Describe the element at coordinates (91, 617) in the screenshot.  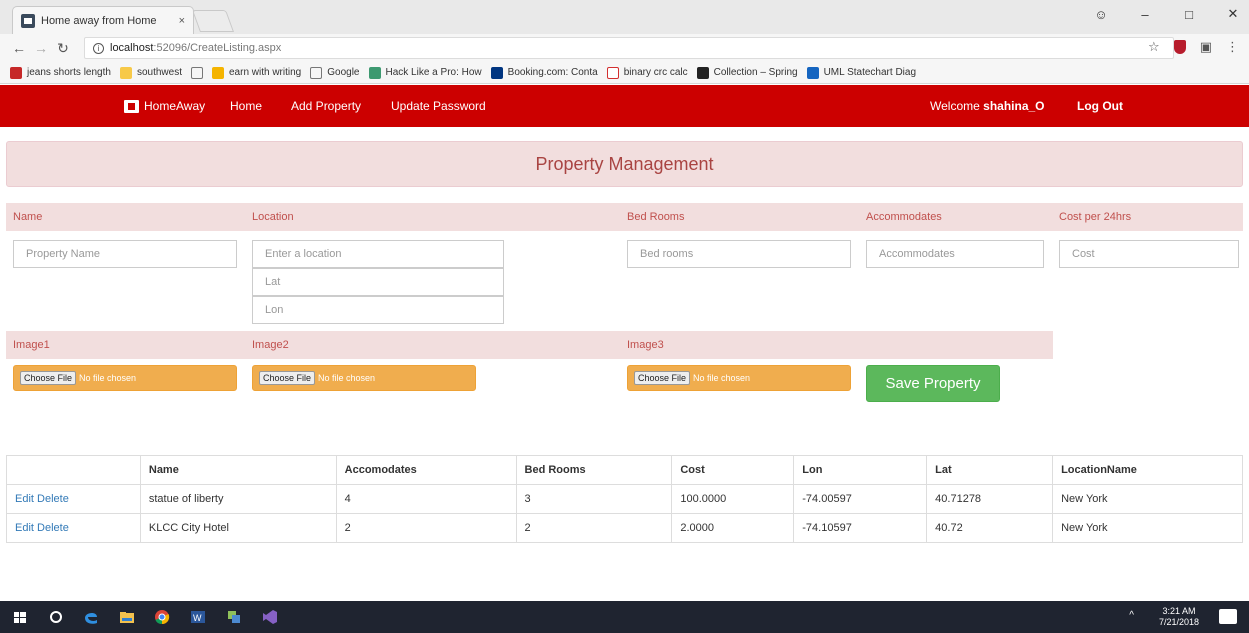
I see `edge-browser-icon` at that location.